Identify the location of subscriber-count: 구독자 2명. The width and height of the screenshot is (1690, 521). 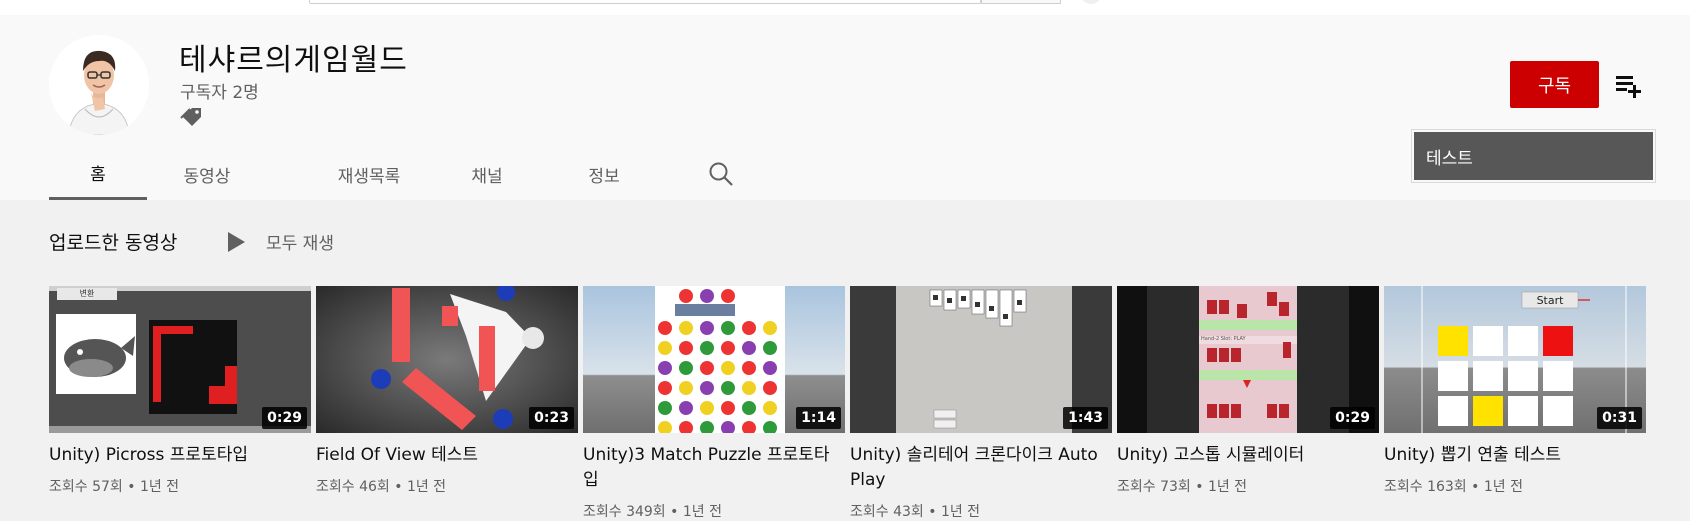
(219, 93).